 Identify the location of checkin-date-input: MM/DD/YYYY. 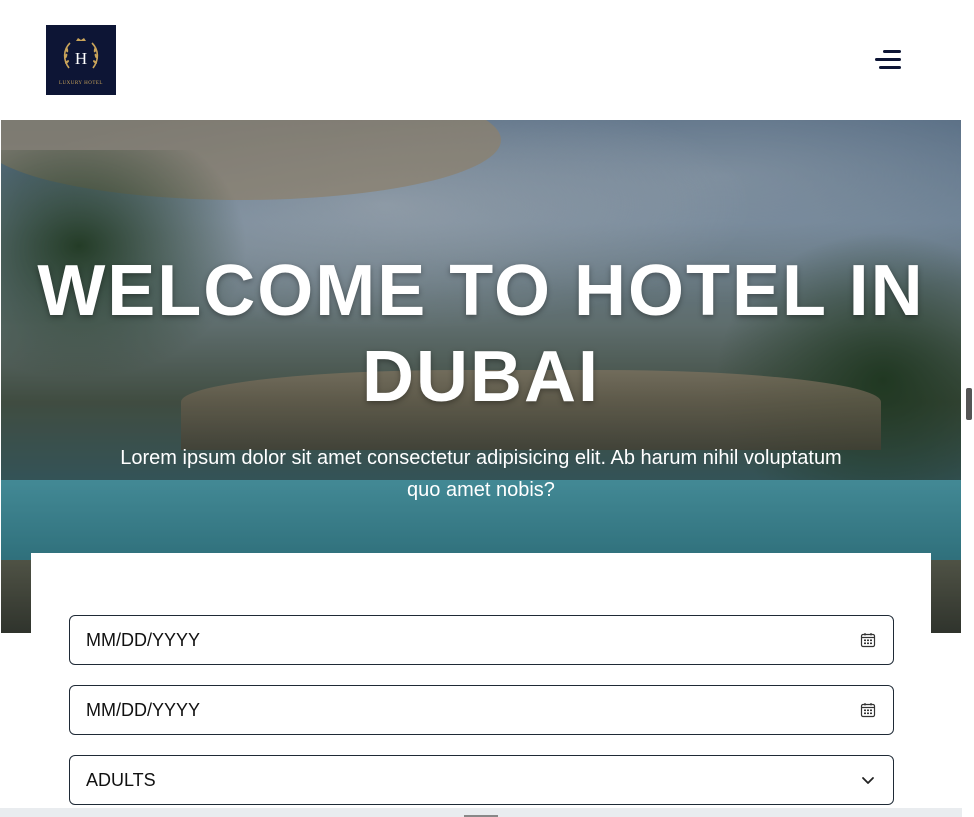
(481, 640).